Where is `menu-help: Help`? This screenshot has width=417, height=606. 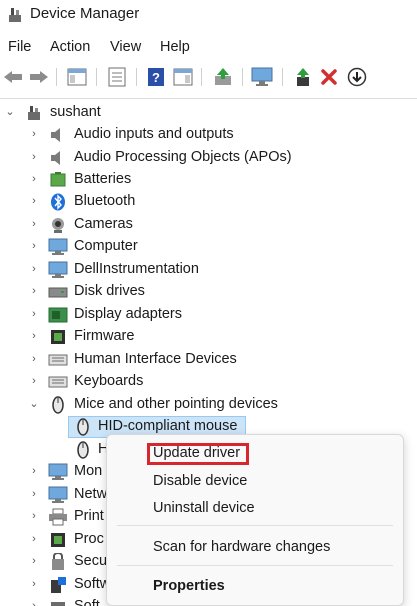
menu-help: Help is located at coordinates (175, 47).